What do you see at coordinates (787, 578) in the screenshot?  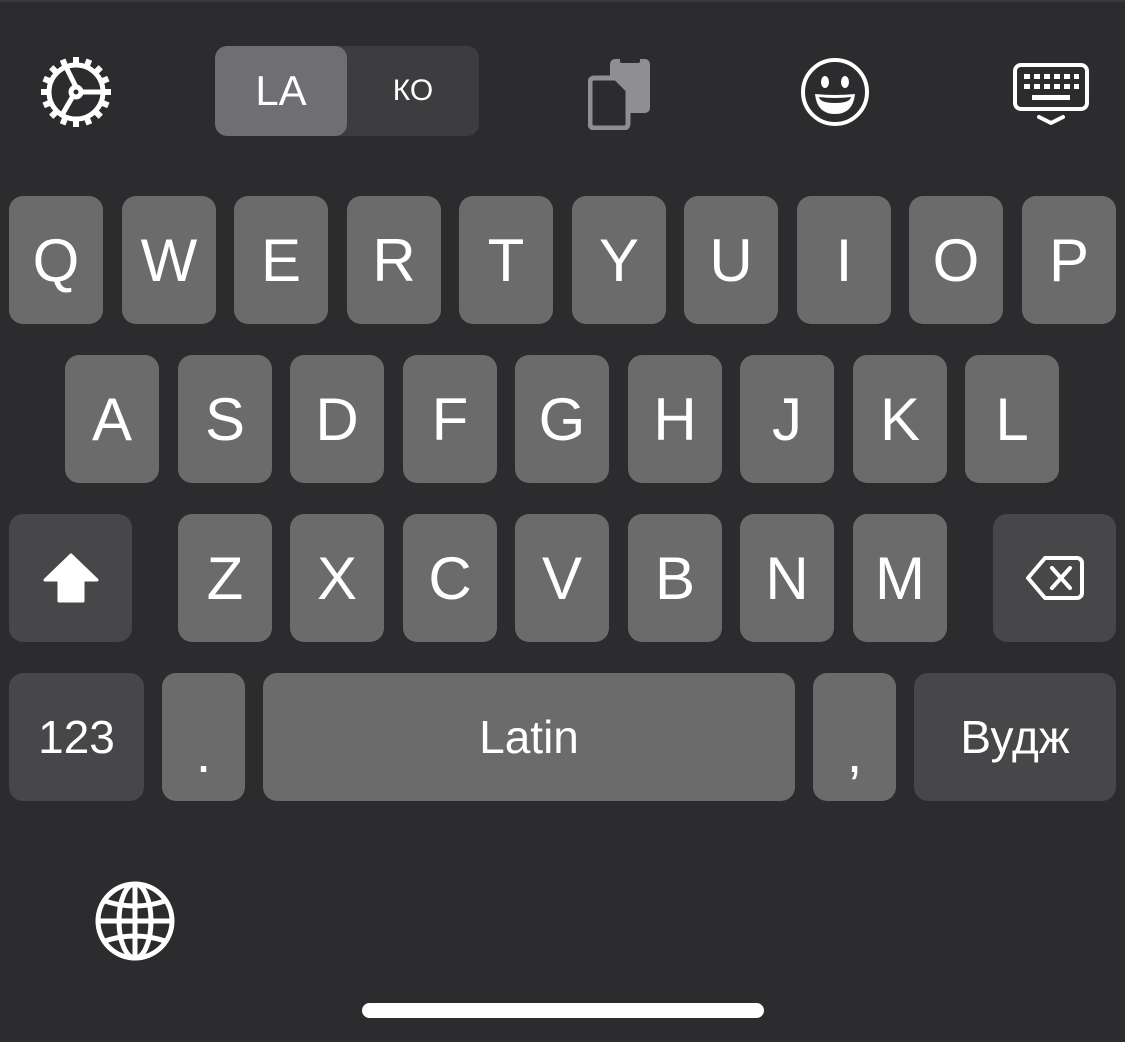 I see `key-n: N` at bounding box center [787, 578].